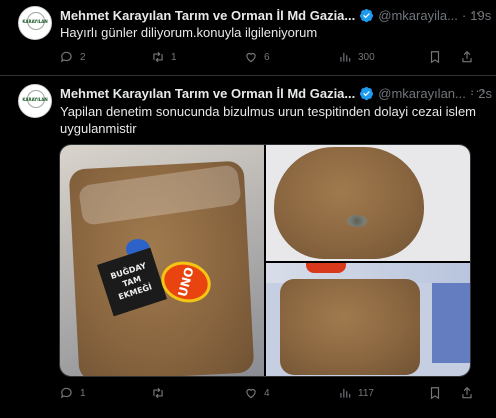 This screenshot has width=496, height=418. I want to click on views-count: 117, so click(366, 393).